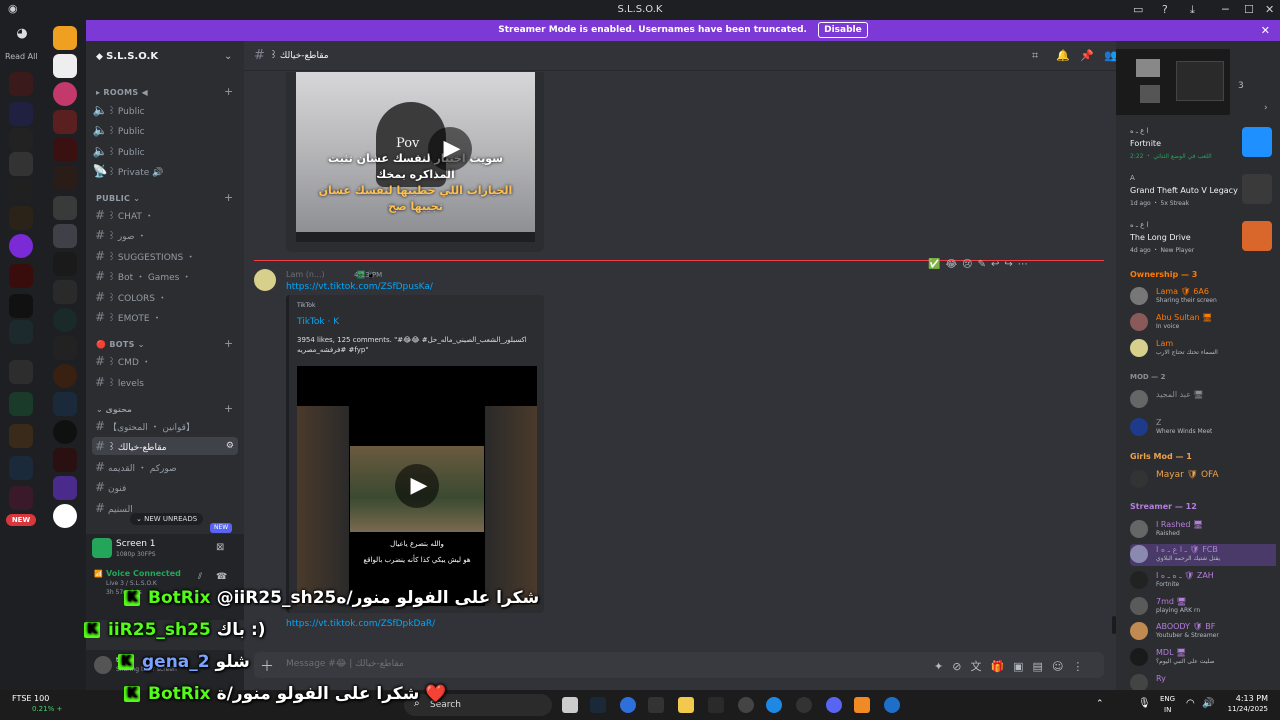  What do you see at coordinates (1203, 400) in the screenshot?
I see `member-item: عبد المجيد 🖥` at bounding box center [1203, 400].